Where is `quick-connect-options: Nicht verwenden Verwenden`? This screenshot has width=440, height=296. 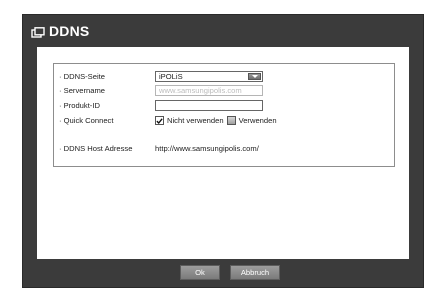 quick-connect-options: Nicht verwenden Verwenden is located at coordinates (217, 120).